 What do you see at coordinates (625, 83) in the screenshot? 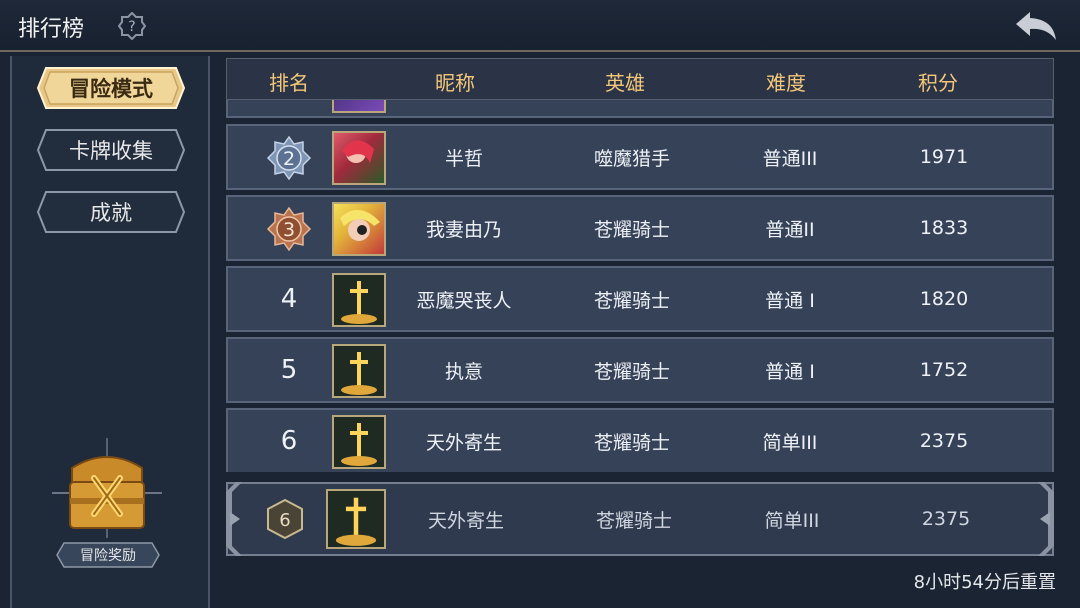
I see `column-header-hero: 英雄` at bounding box center [625, 83].